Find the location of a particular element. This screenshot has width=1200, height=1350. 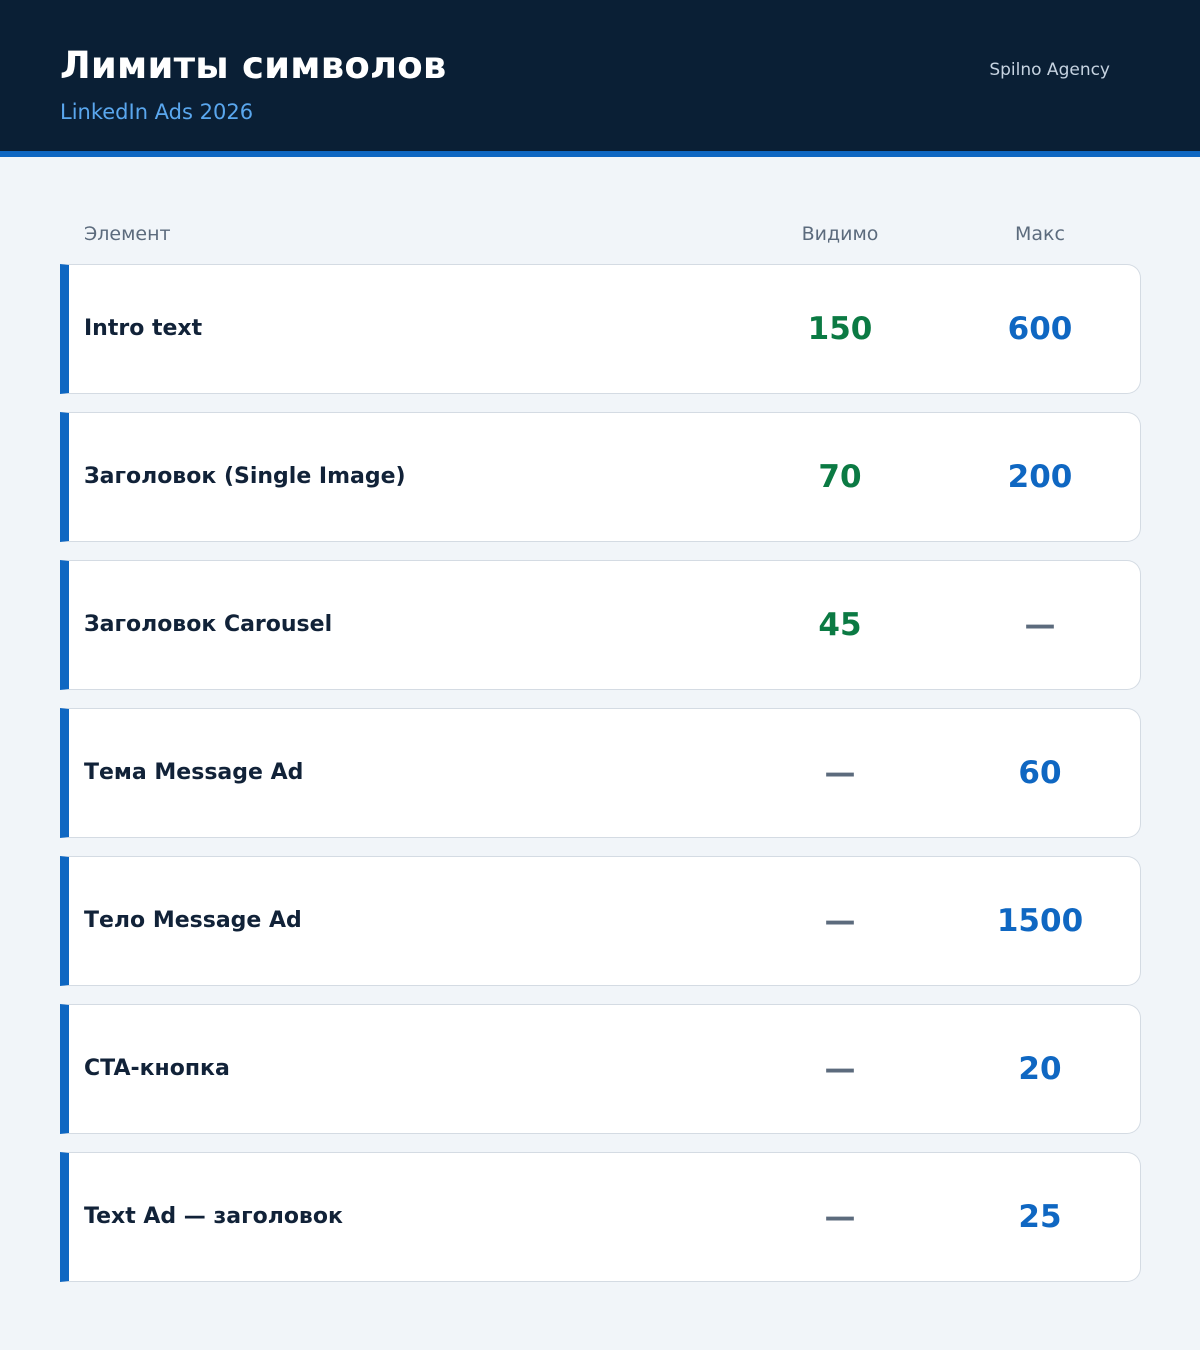

table-row: Тема Message Ad — 60 is located at coordinates (600, 773).